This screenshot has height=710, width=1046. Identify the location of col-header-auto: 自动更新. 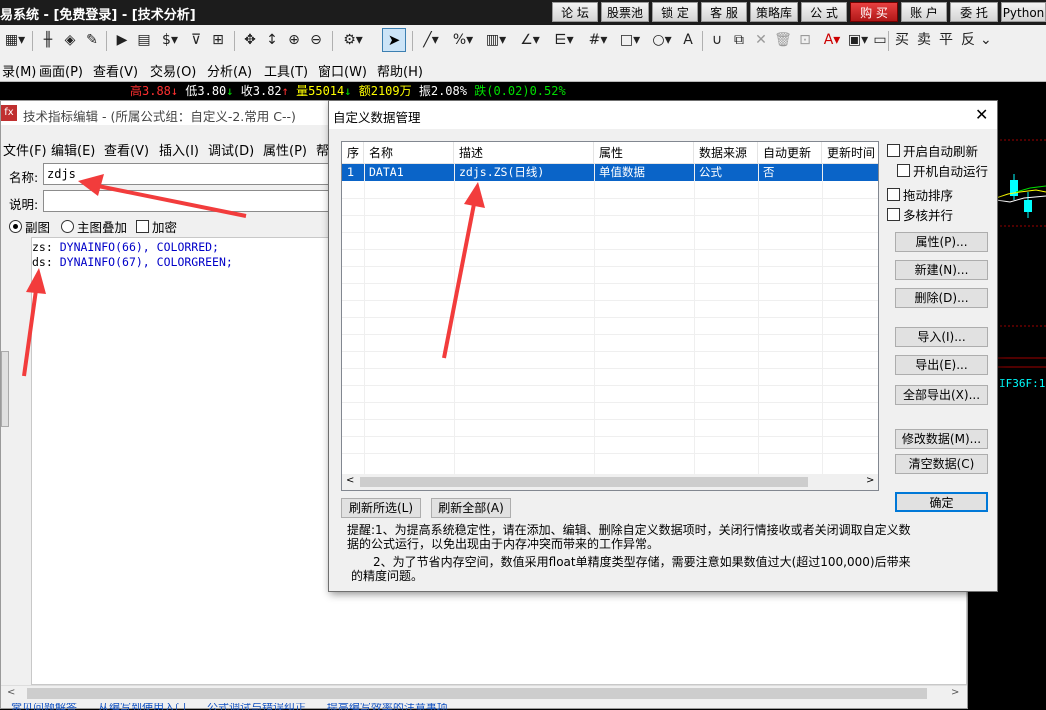
(790, 153).